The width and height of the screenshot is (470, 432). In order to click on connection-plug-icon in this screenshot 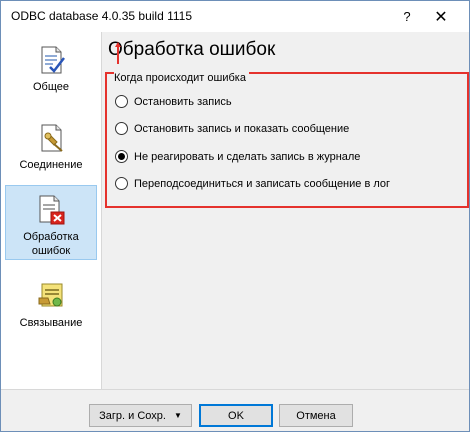, I will do `click(52, 138)`.